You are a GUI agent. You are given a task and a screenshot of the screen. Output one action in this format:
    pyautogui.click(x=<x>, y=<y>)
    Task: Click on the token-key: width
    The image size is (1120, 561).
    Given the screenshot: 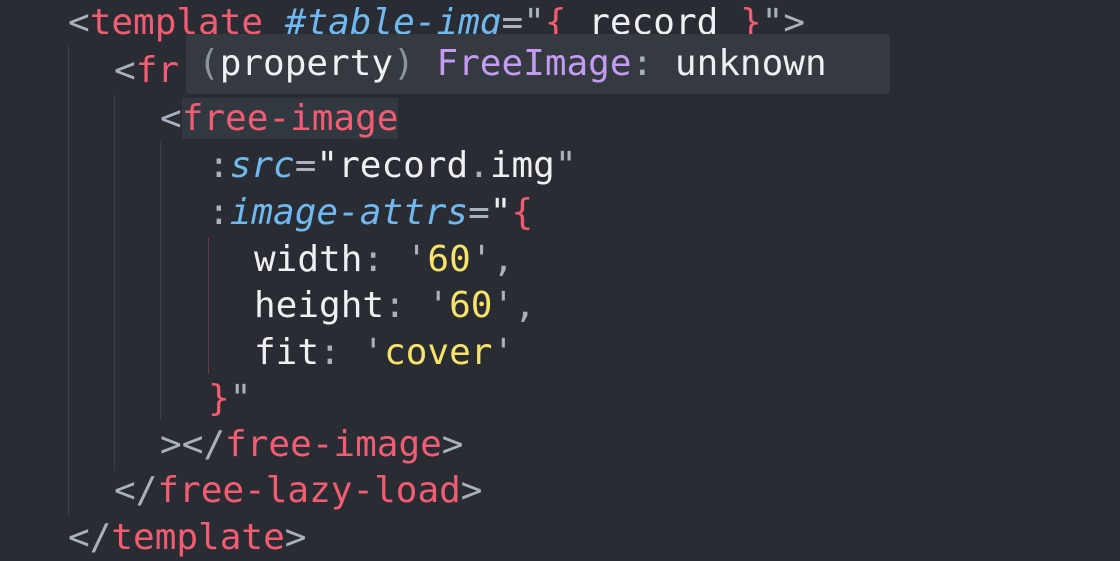 What is the action you would take?
    pyautogui.click(x=308, y=259)
    